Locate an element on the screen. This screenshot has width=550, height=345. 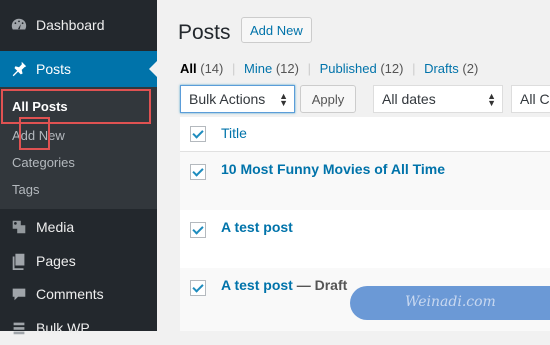
post-state: — Draft is located at coordinates (320, 285).